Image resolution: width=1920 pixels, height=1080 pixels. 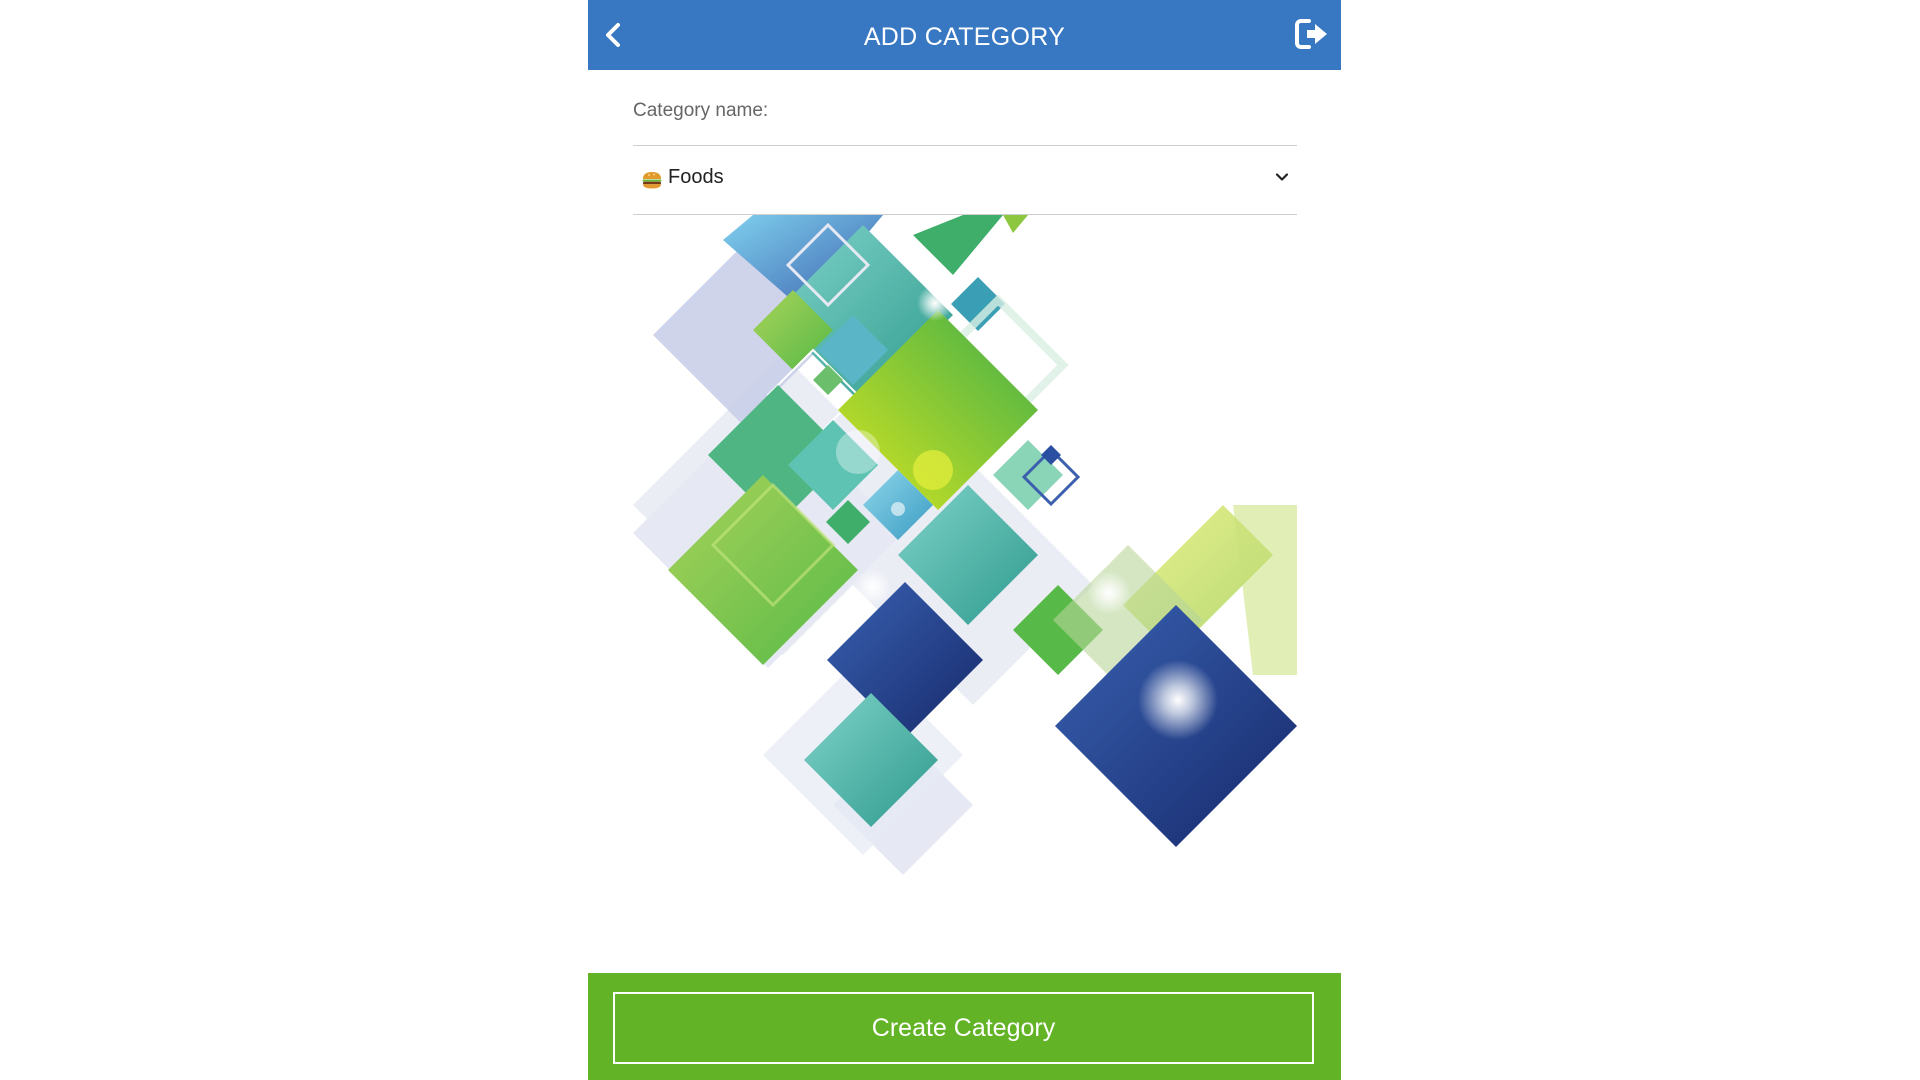 I want to click on create-category-button: Create Category, so click(x=963, y=1028).